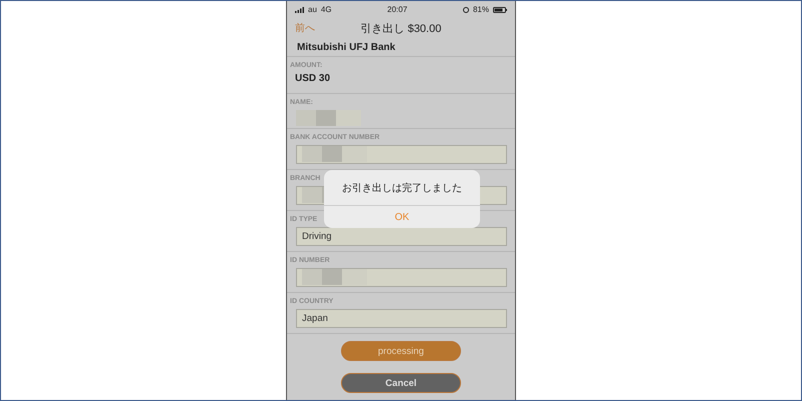  Describe the element at coordinates (401, 318) in the screenshot. I see `input-field: Japan` at that location.